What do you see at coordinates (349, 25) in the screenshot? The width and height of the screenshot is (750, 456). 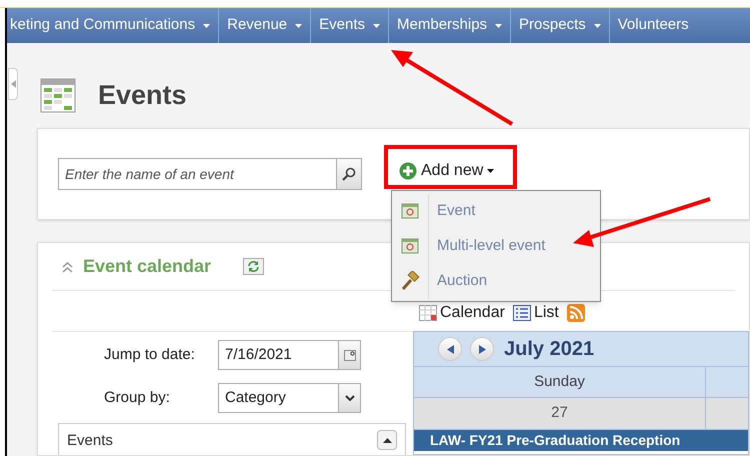 I see `nav-menu-item: Events` at bounding box center [349, 25].